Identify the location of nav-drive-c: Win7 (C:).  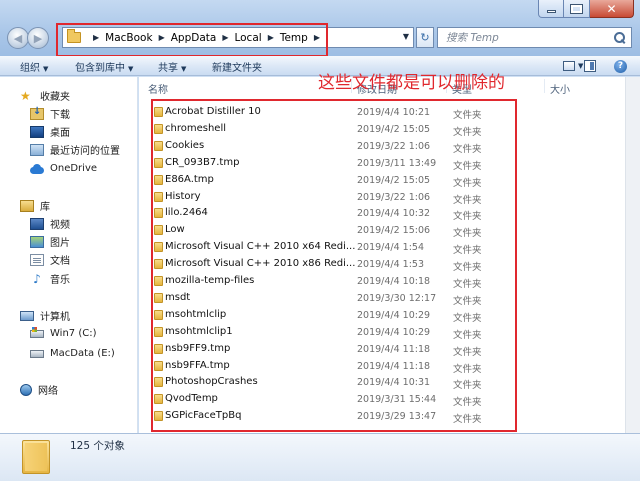
(63, 333).